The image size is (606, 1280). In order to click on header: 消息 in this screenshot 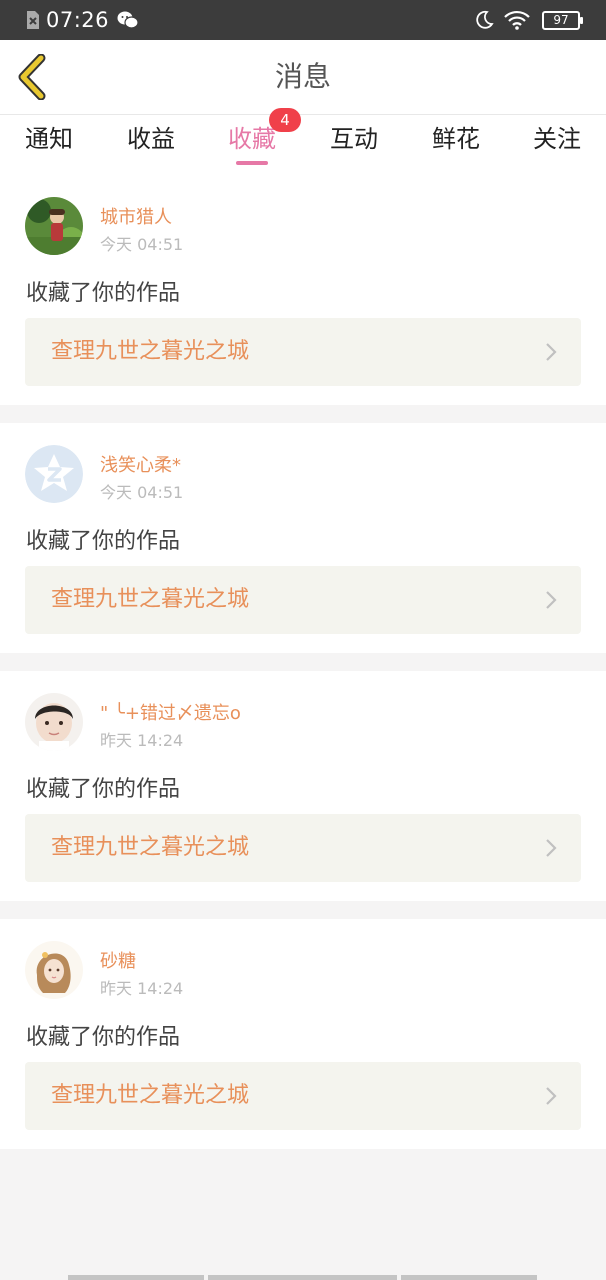, I will do `click(303, 77)`.